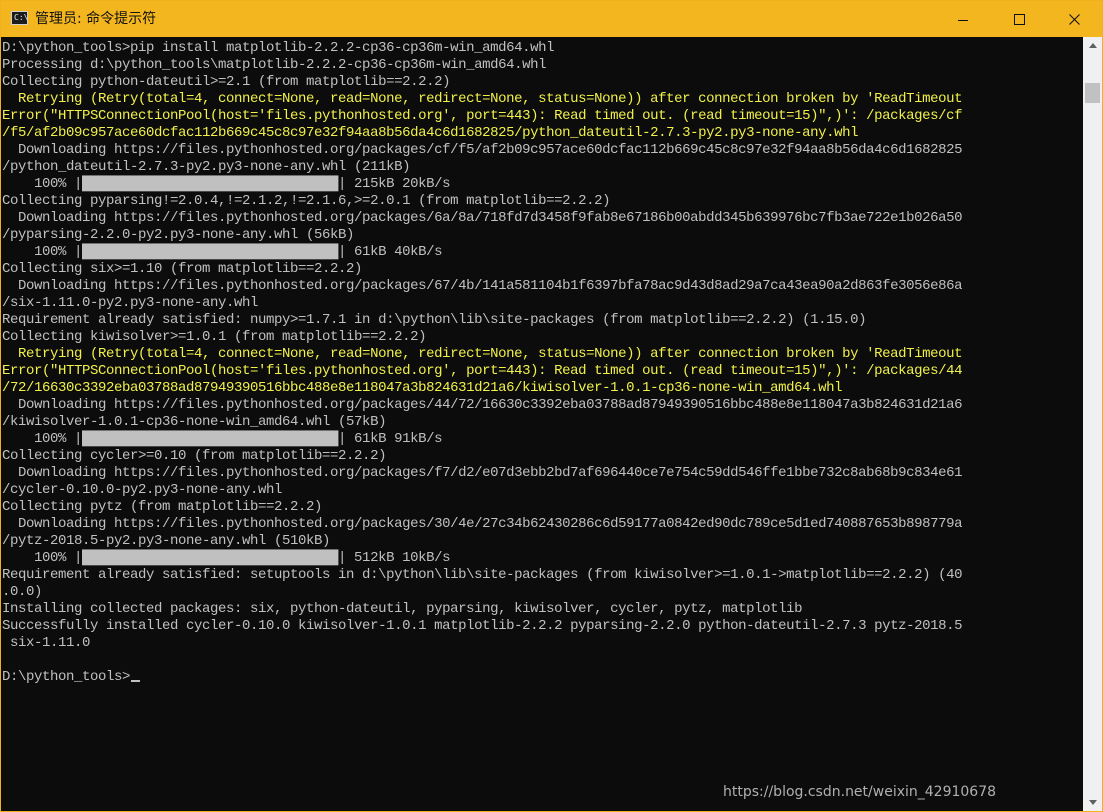 The image size is (1103, 812). Describe the element at coordinates (142, 490) in the screenshot. I see `console-line-text: /cycler-0.10.0-py2.py3-none-any.whl` at that location.